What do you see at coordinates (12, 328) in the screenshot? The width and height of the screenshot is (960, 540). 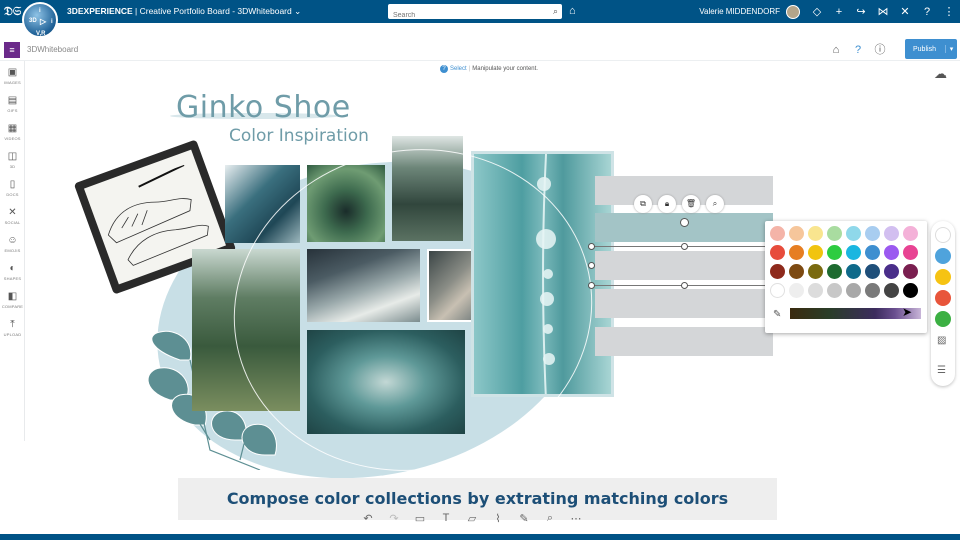 I see `tool-upload: ⤒ UPLOAD` at bounding box center [12, 328].